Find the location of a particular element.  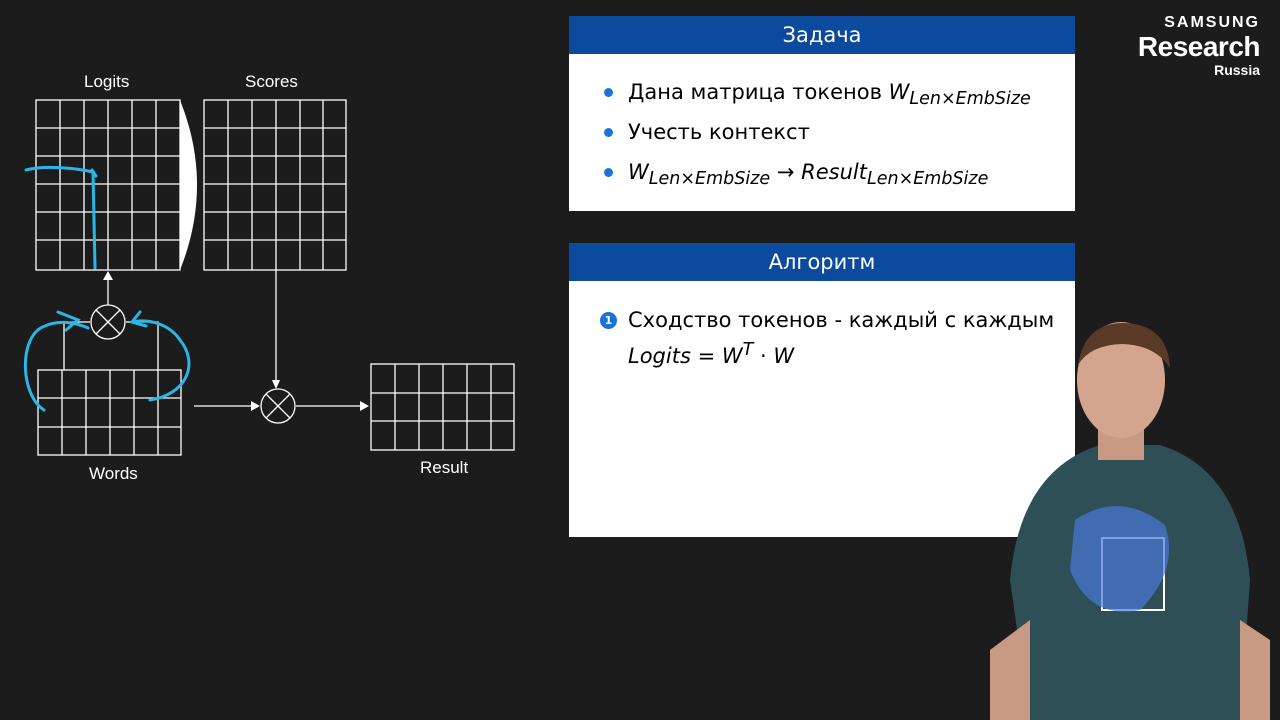

list-item: Дана матрица токенов WLen×EmbSize is located at coordinates (822, 92).